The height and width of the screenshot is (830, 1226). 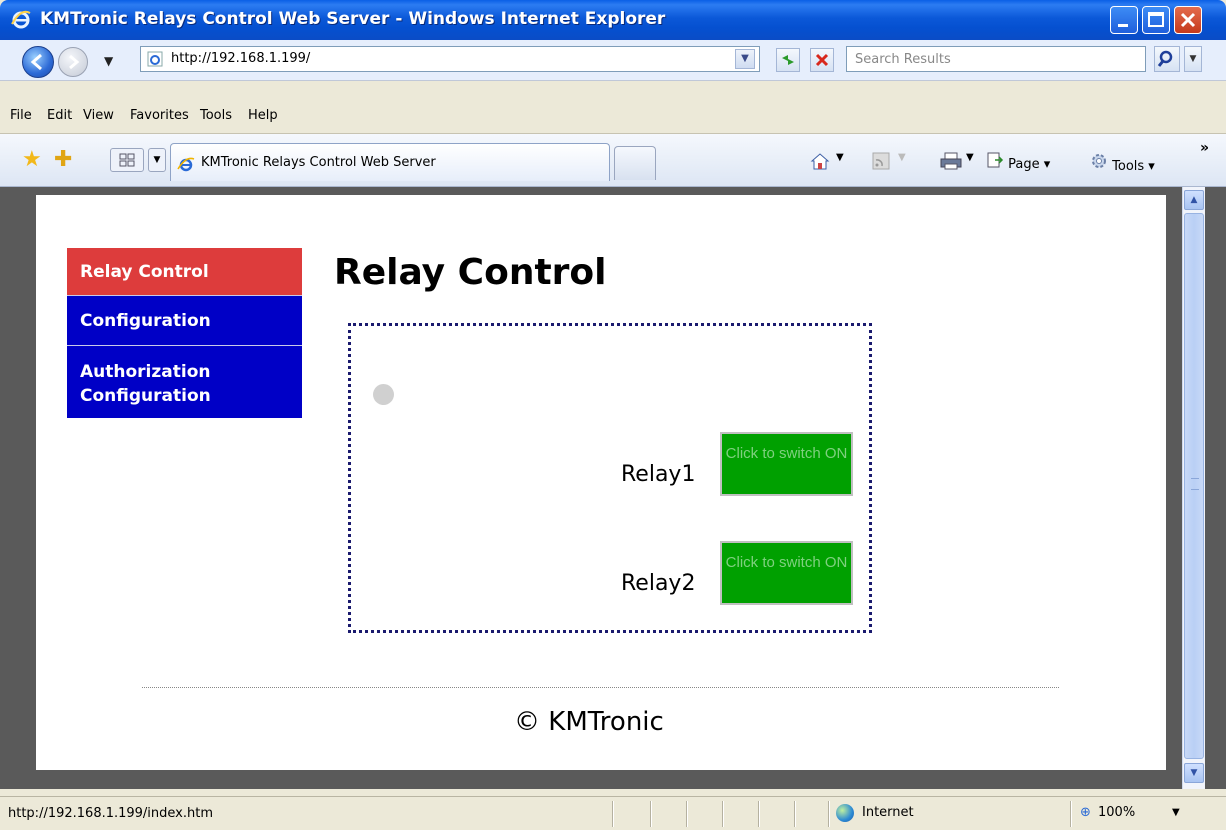 What do you see at coordinates (1123, 25) in the screenshot?
I see `minimize-icon` at bounding box center [1123, 25].